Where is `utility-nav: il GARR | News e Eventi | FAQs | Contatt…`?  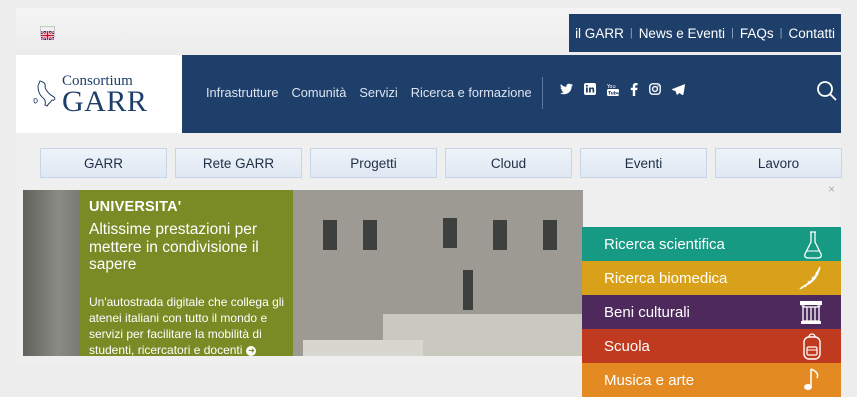
utility-nav: il GARR | News e Eventi | FAQs | Contatt… is located at coordinates (705, 33).